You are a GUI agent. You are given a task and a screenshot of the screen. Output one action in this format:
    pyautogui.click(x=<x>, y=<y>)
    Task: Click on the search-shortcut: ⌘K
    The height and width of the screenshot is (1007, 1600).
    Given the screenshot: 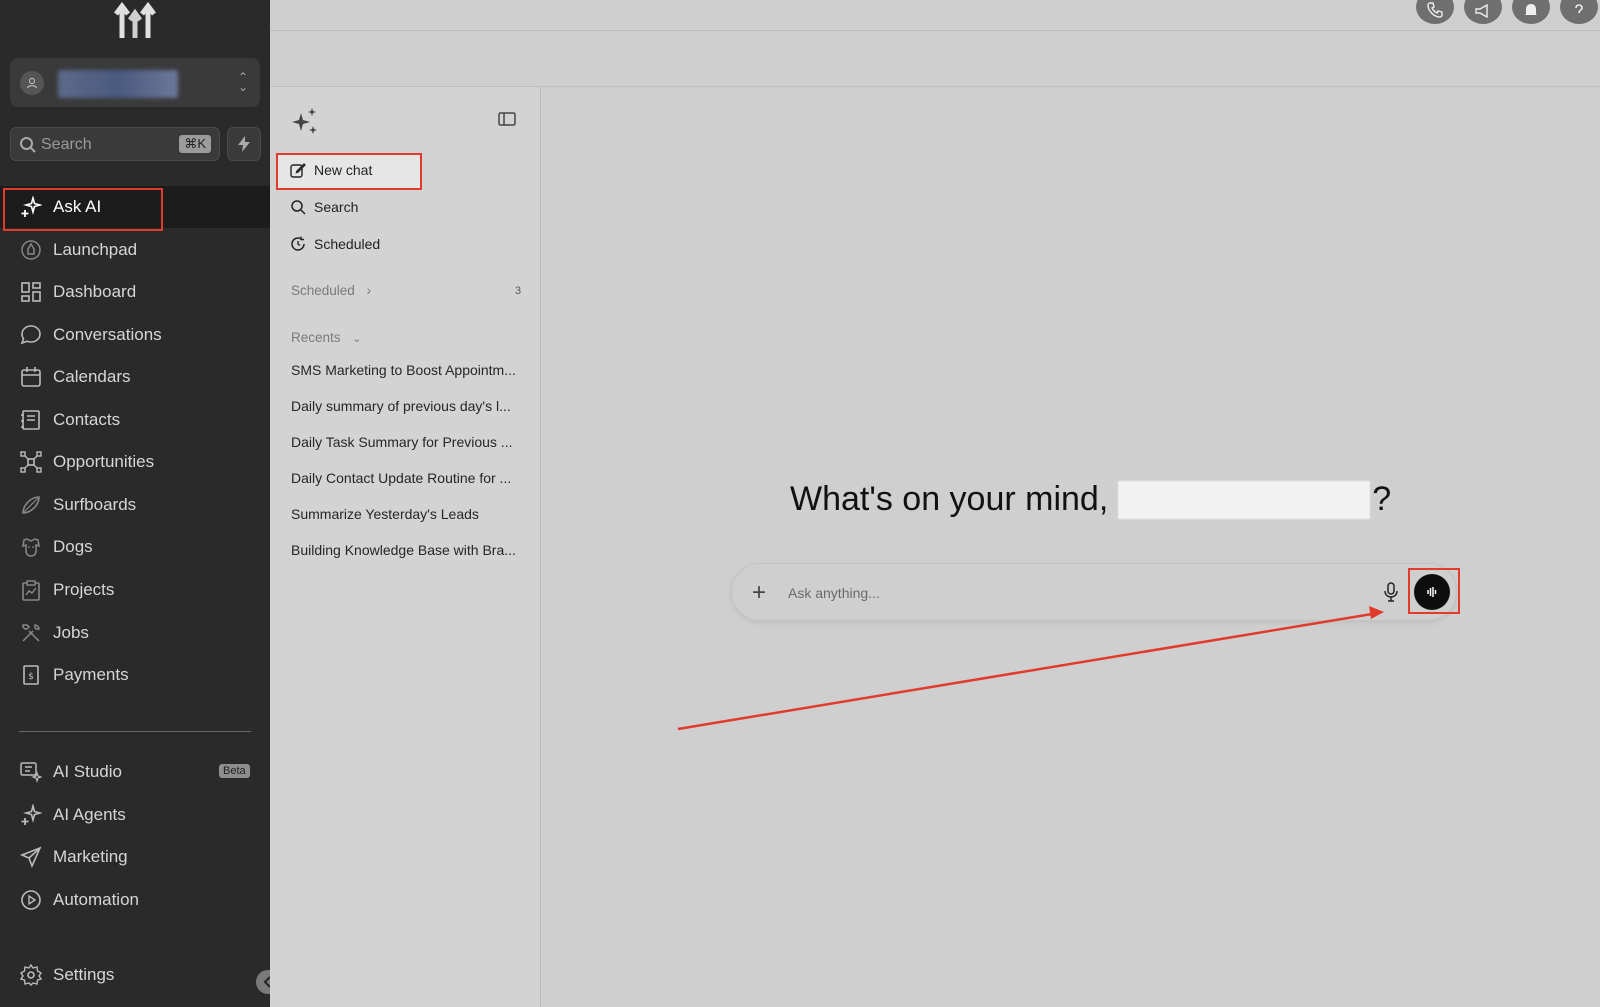 What is the action you would take?
    pyautogui.click(x=195, y=144)
    